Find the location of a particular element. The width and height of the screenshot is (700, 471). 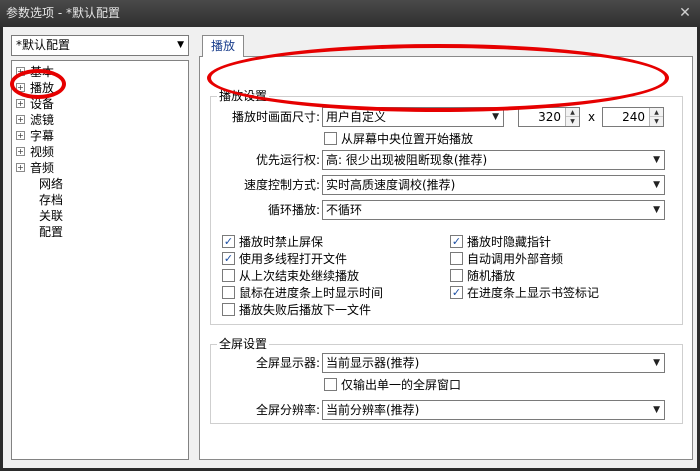

tree-item-label: 音频 is located at coordinates (42, 168).